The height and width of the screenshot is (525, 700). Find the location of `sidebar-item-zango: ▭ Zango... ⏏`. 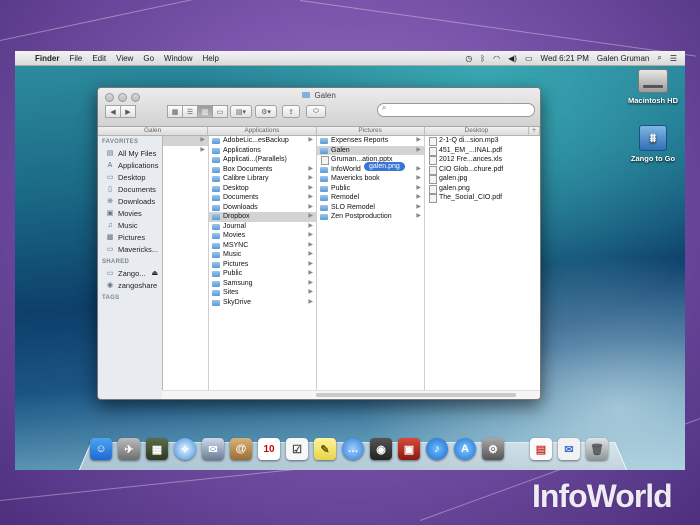

sidebar-item-zango: ▭ Zango... ⏏ is located at coordinates (130, 273).